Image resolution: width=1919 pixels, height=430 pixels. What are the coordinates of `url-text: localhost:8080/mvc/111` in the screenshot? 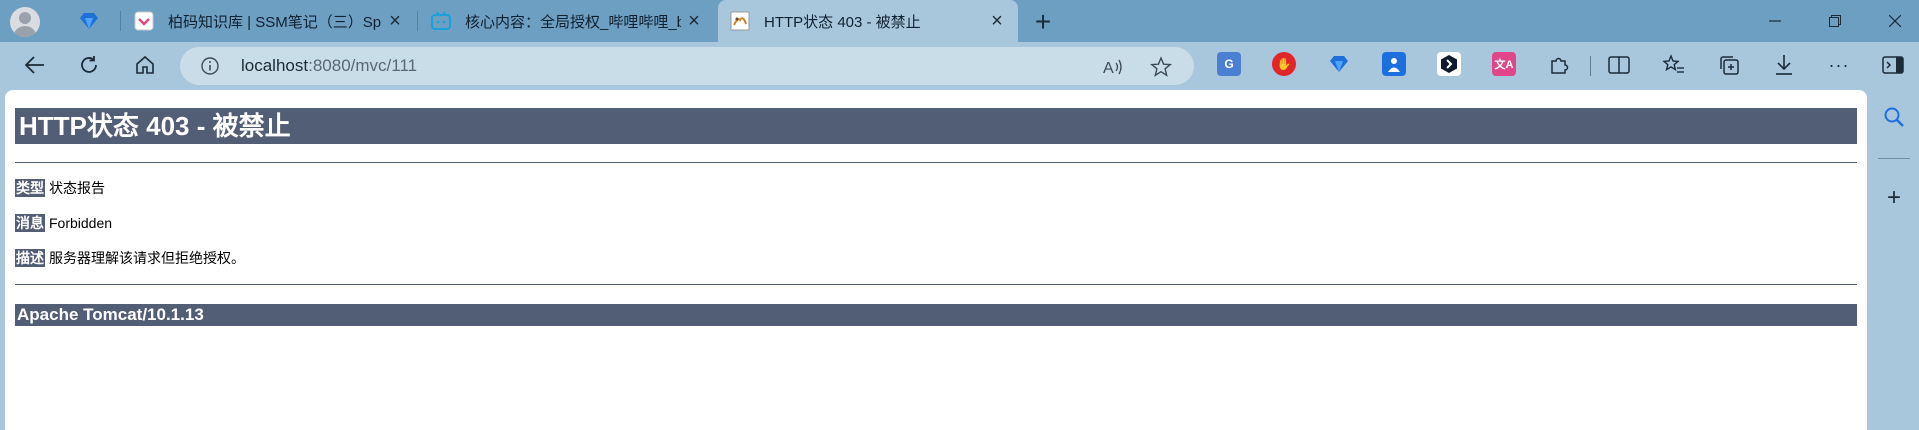 It's located at (329, 66).